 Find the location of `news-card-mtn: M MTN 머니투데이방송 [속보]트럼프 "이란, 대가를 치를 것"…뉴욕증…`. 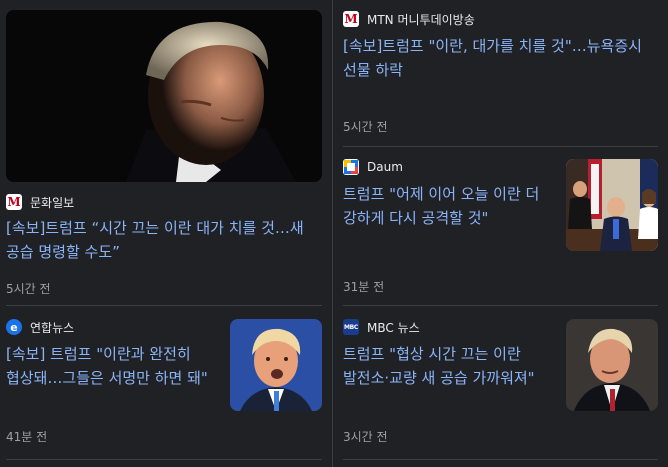

news-card-mtn: M MTN 머니투데이방송 [속보]트럼프 "이란, 대가를 치를 것"…뉴욕증… is located at coordinates (500, 75).